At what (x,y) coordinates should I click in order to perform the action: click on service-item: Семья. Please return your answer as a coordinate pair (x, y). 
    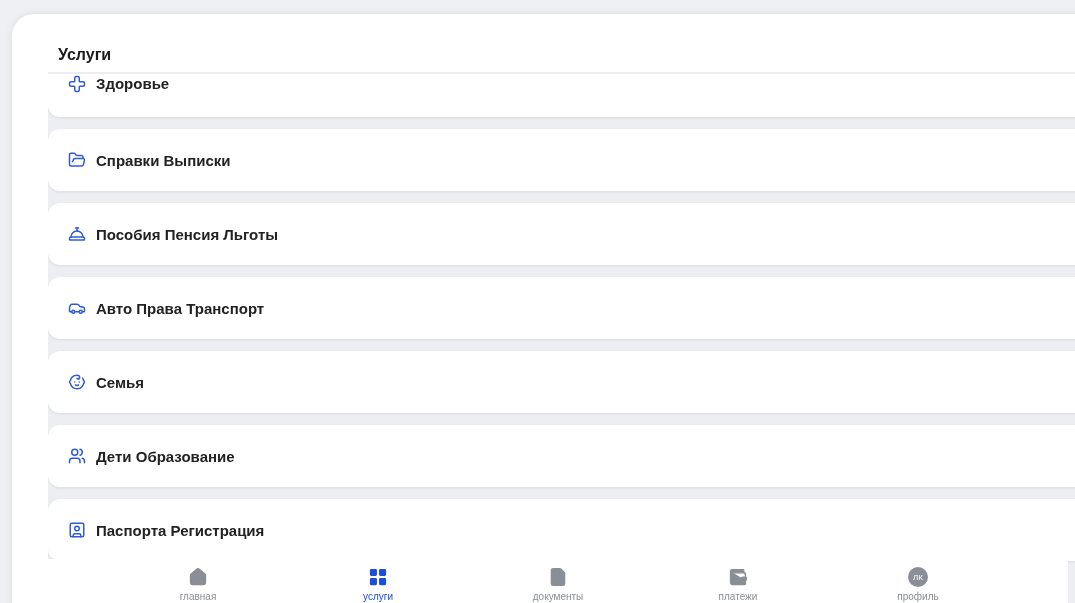
    Looking at the image, I should click on (561, 382).